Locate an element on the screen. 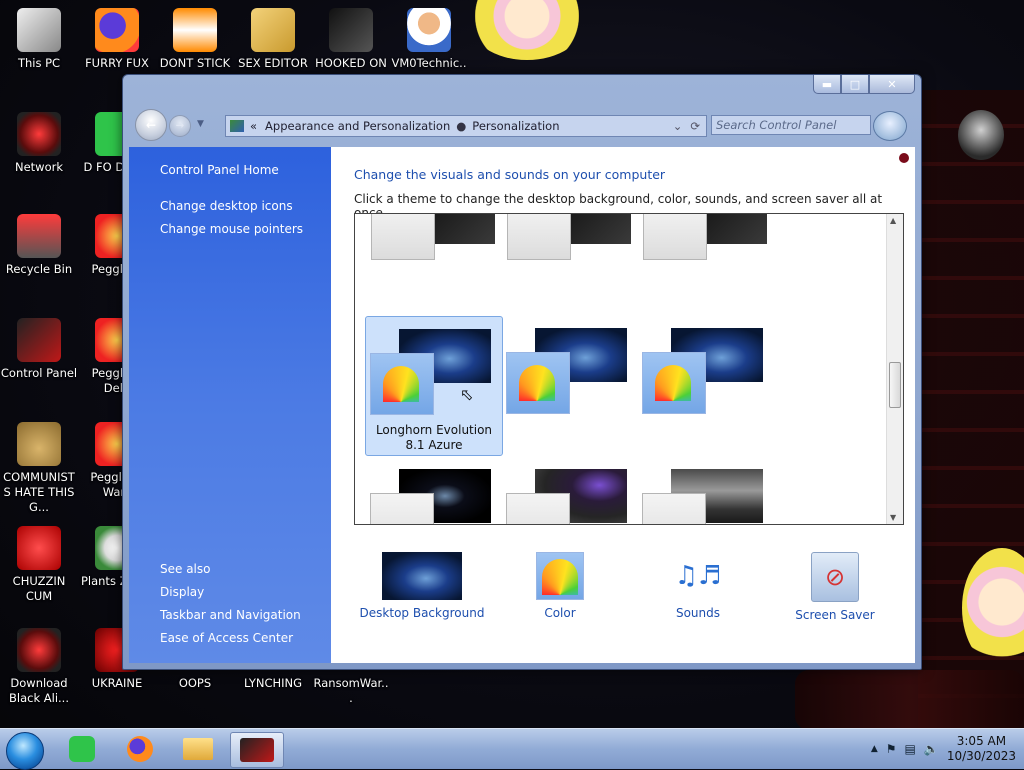 This screenshot has height=770, width=1024. clock-time: 3:05 AM is located at coordinates (981, 741).